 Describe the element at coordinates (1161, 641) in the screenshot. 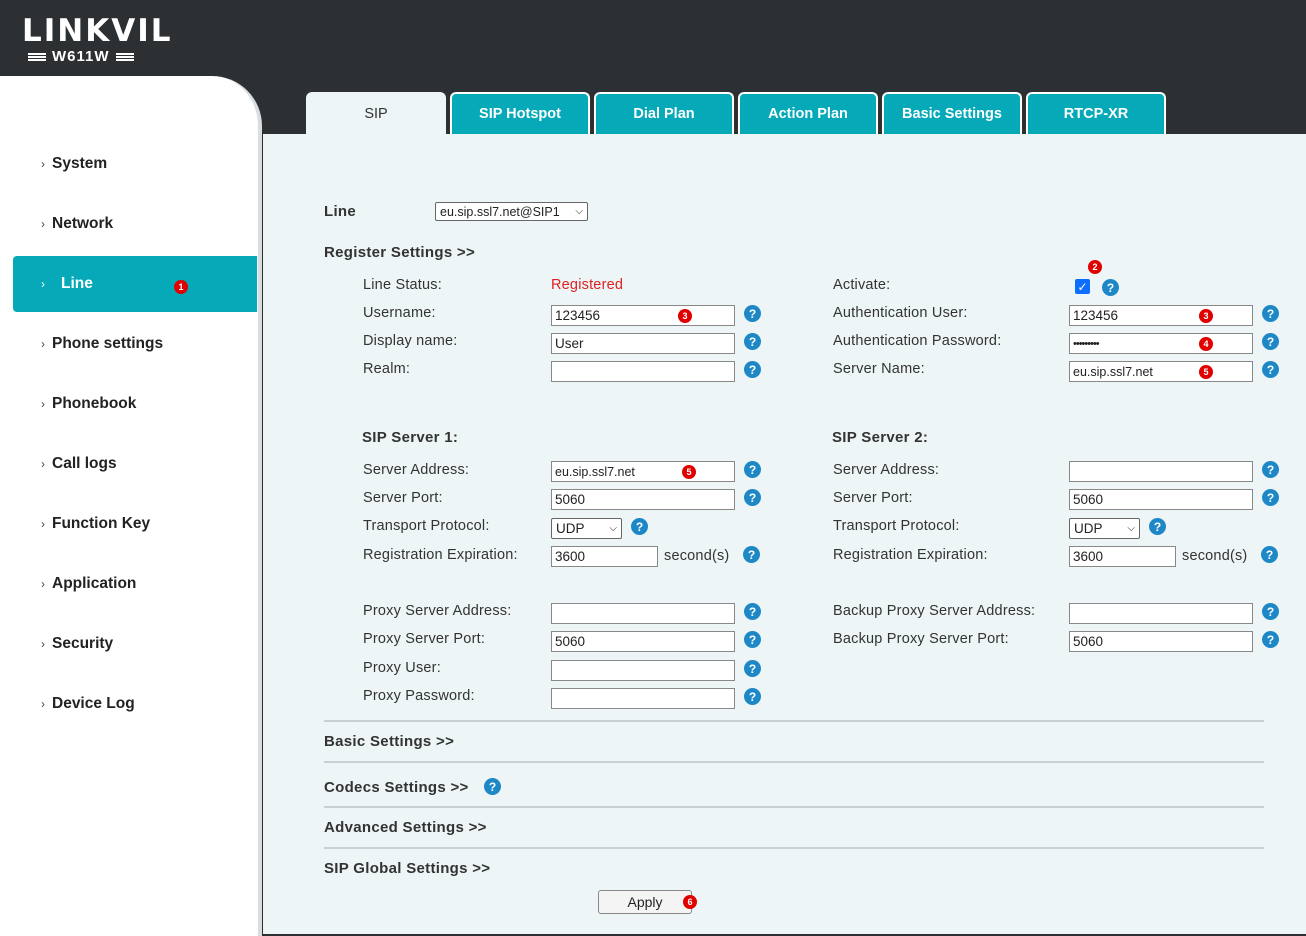

I see `backup-proxy-port-input` at that location.